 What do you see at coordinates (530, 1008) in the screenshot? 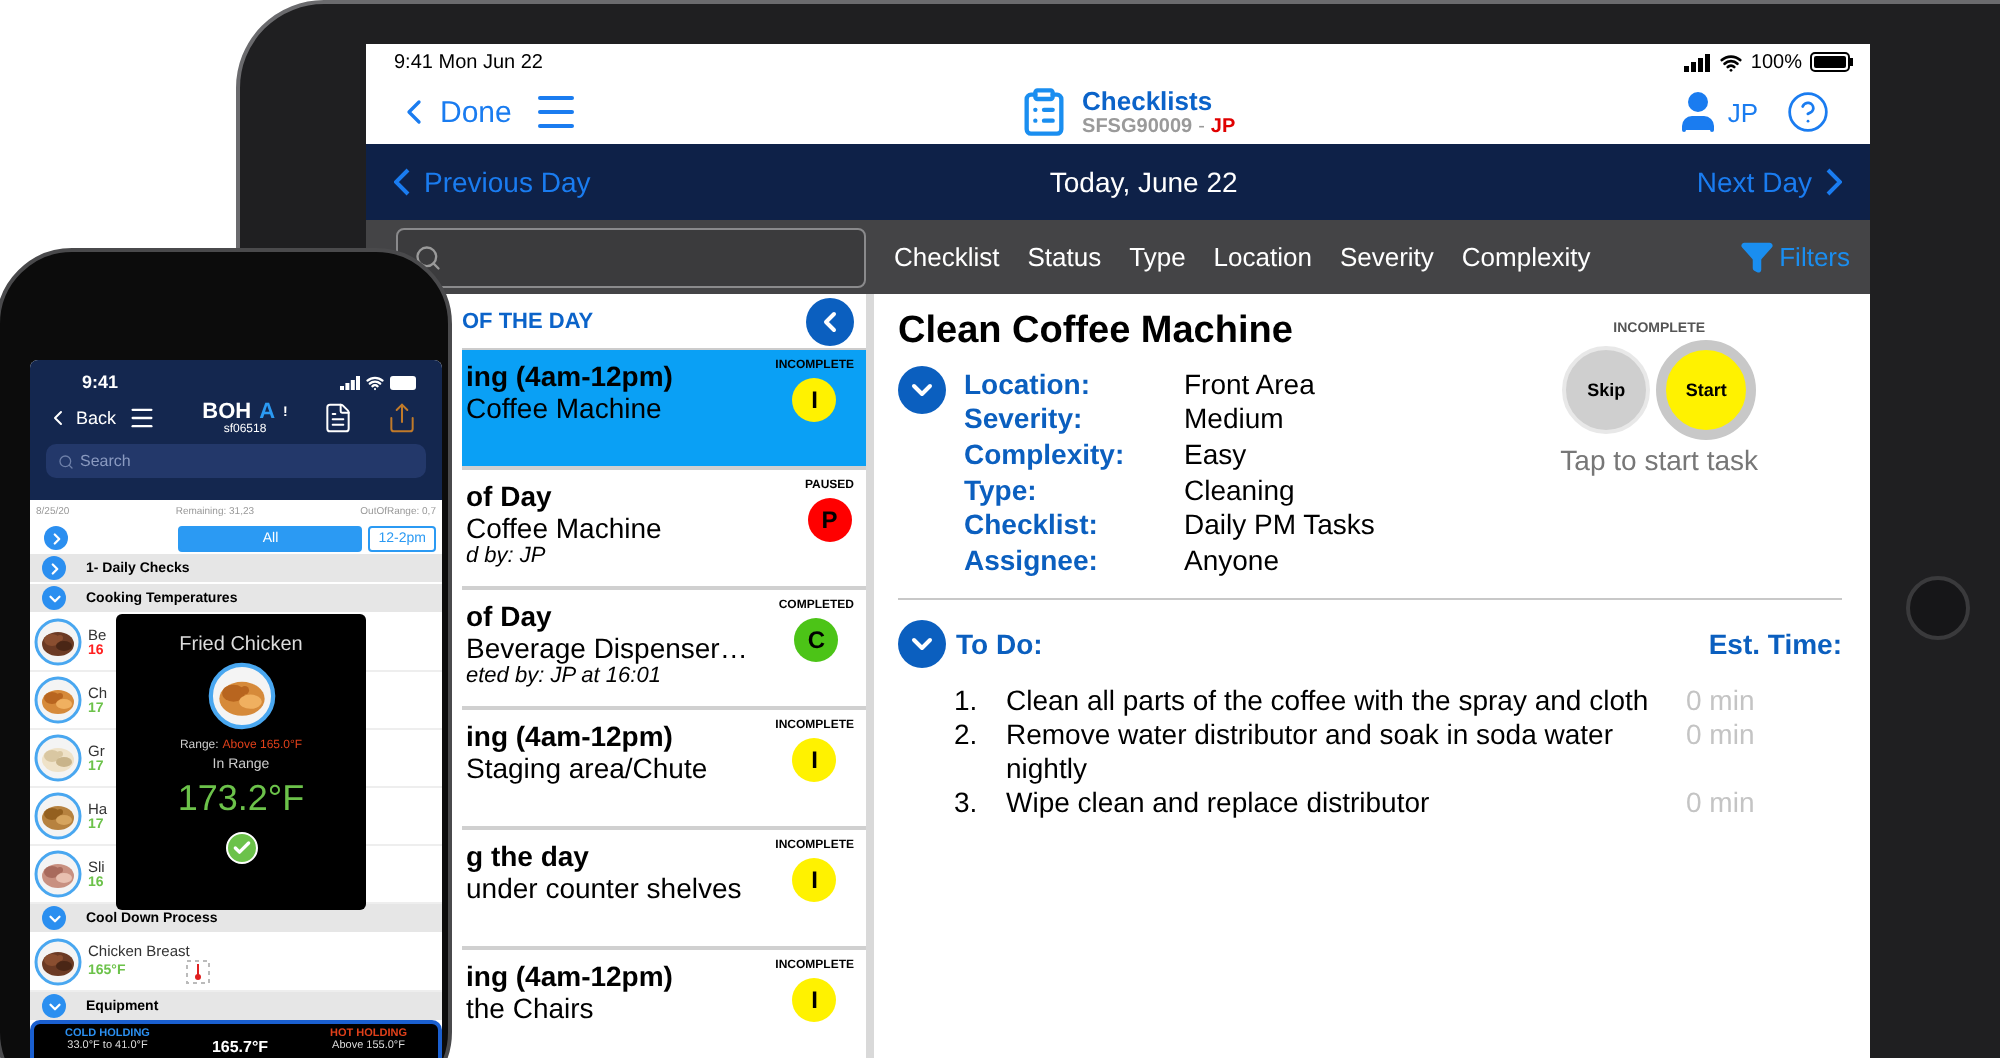
I see `task-name: the Chairs` at bounding box center [530, 1008].